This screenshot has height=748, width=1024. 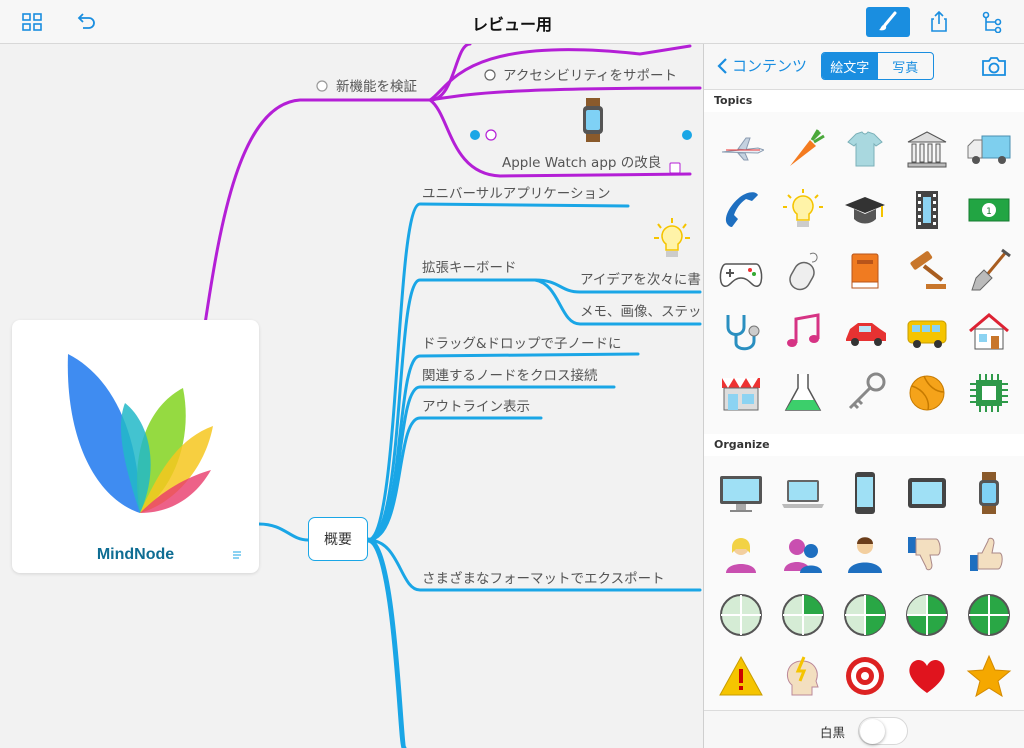 What do you see at coordinates (927, 331) in the screenshot?
I see `bus-icon` at bounding box center [927, 331].